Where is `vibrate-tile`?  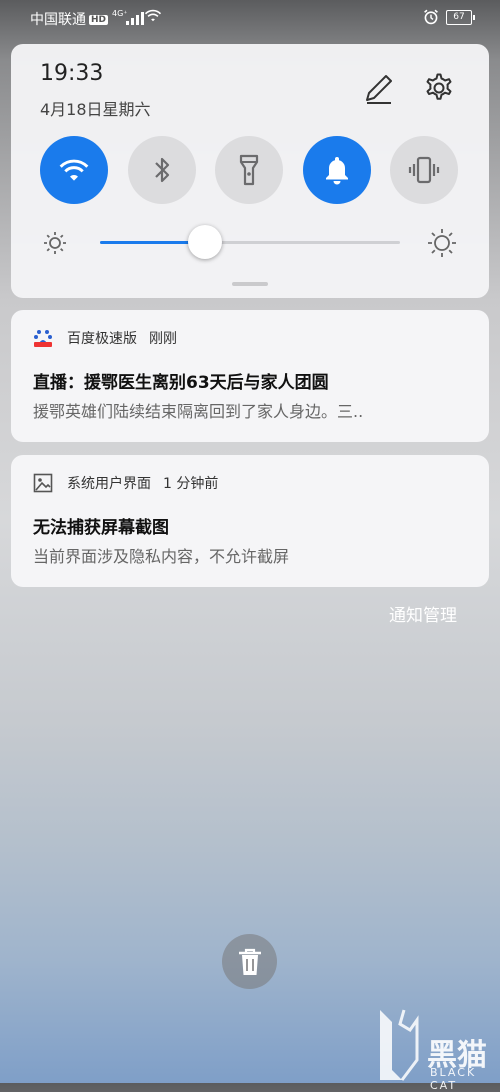
vibrate-tile is located at coordinates (424, 170).